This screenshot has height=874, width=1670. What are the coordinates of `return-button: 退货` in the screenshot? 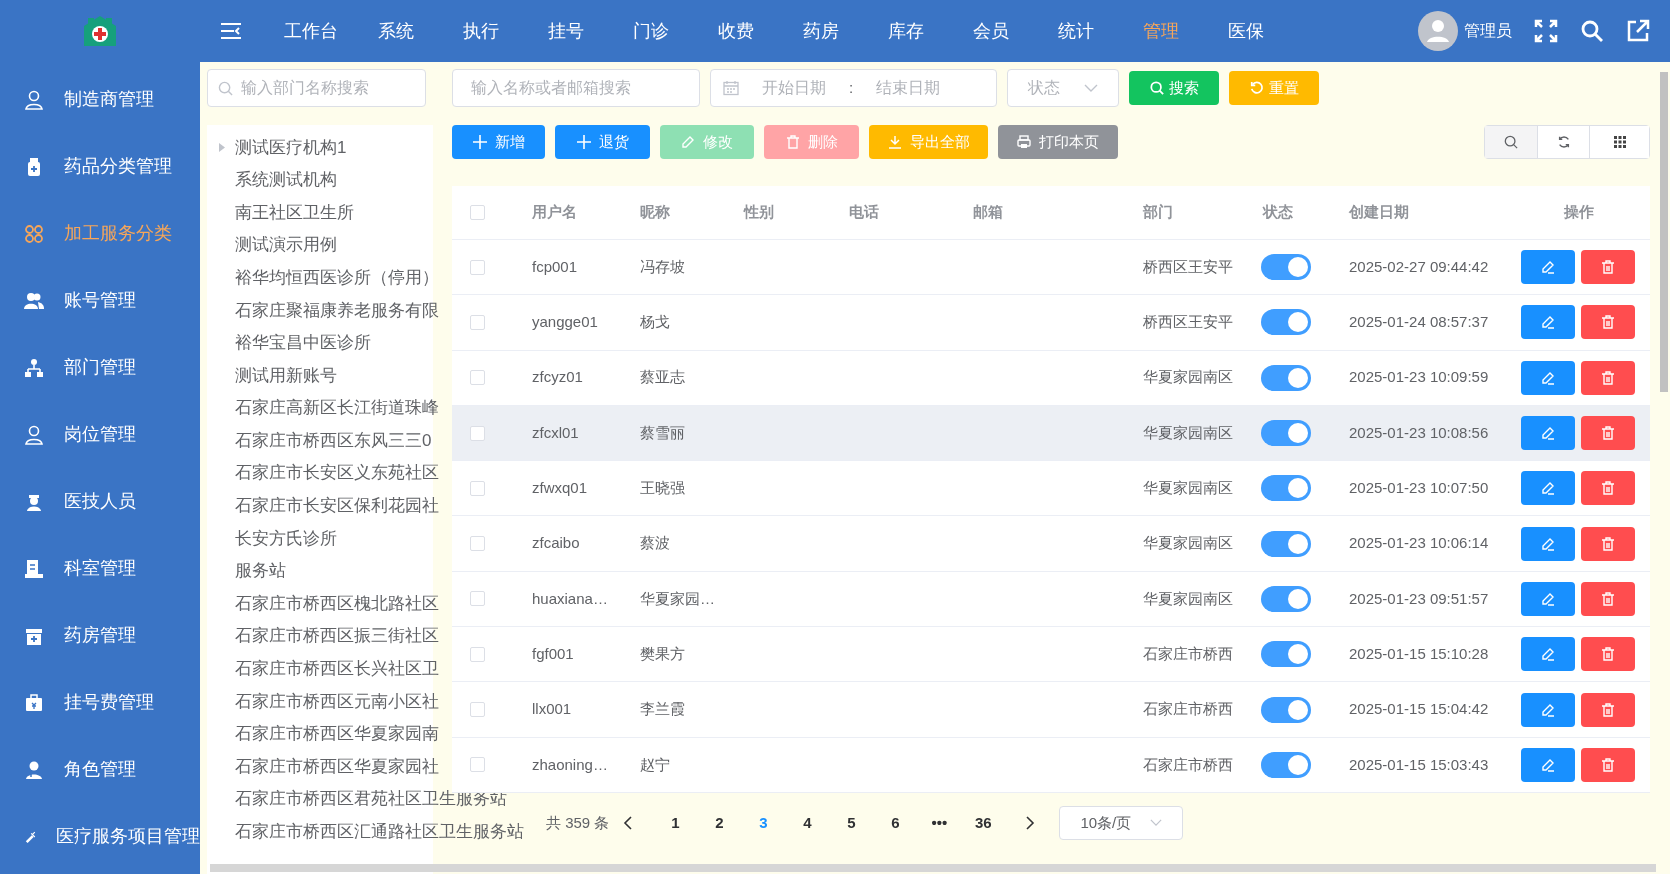 It's located at (602, 142).